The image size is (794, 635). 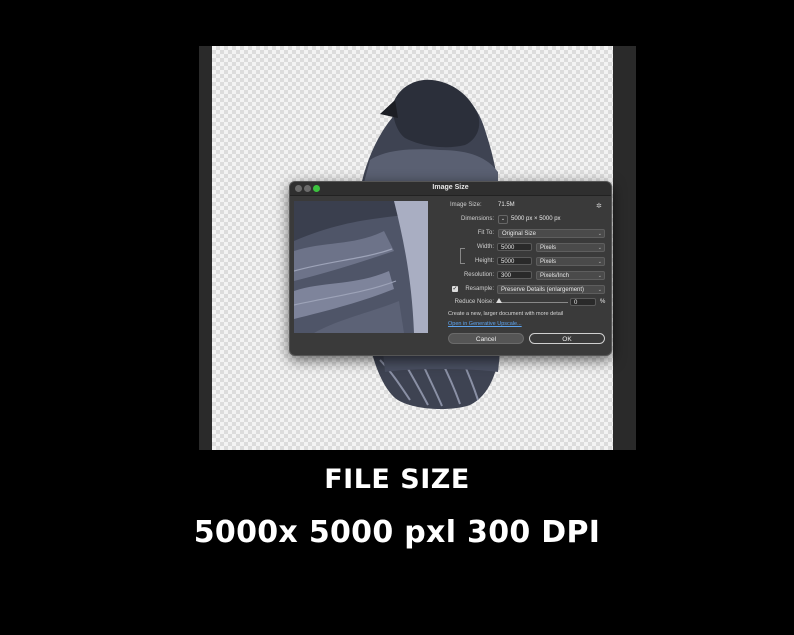 I want to click on image-preview, so click(x=361, y=267).